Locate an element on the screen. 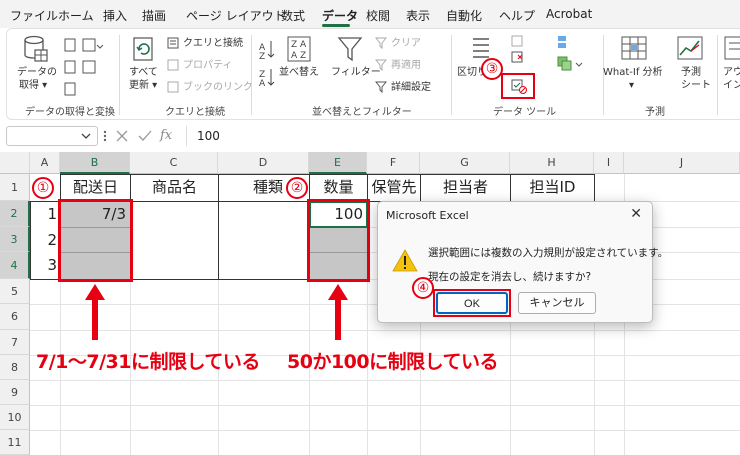 The image size is (740, 455). clear-label: クリア is located at coordinates (406, 43).